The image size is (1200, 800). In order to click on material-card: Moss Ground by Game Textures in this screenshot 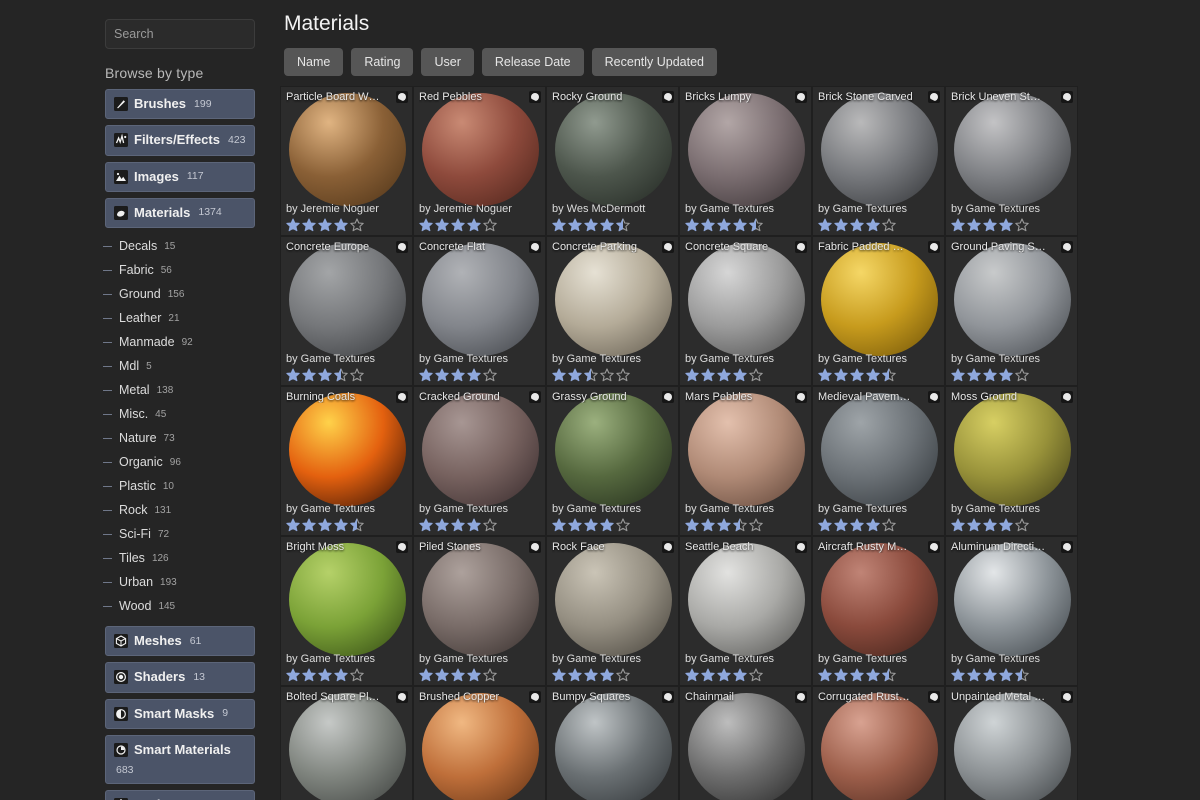, I will do `click(1011, 461)`.